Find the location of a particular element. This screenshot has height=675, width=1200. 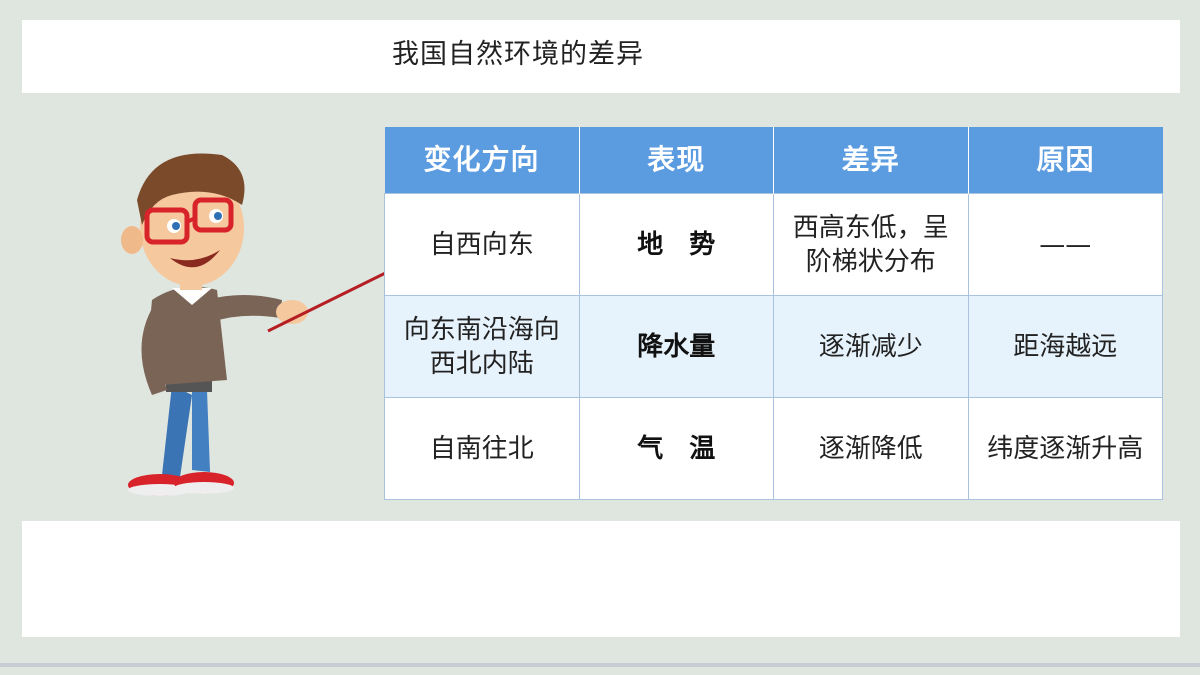

header-reason: 原因 is located at coordinates (1065, 160).